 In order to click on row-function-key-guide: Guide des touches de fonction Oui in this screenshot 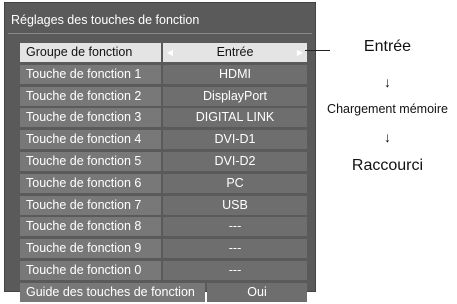, I will do `click(163, 293)`.